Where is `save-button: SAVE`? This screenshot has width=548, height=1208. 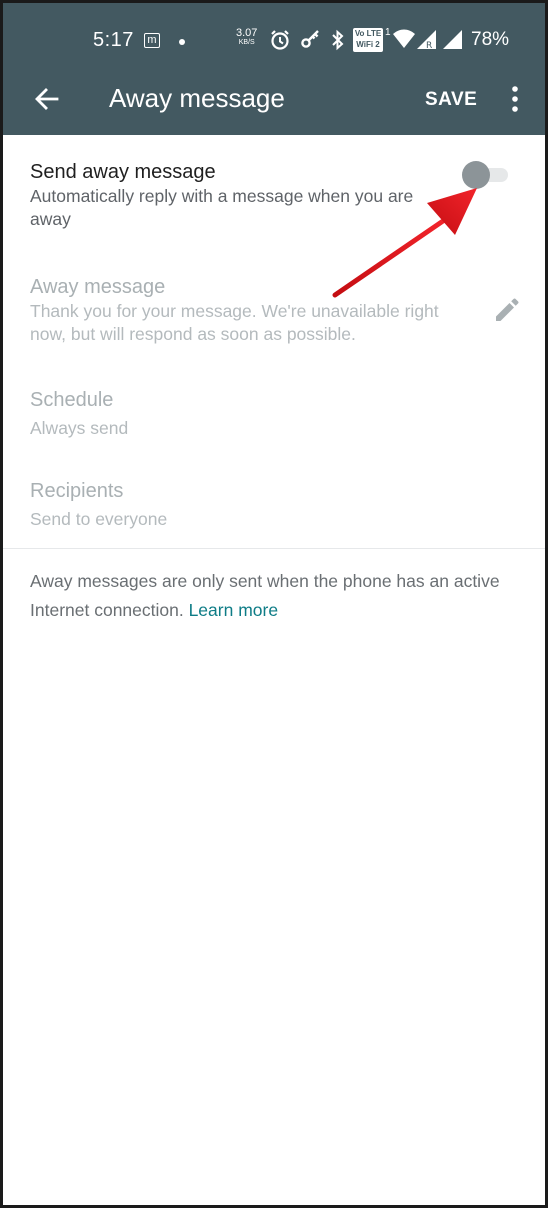 save-button: SAVE is located at coordinates (451, 100).